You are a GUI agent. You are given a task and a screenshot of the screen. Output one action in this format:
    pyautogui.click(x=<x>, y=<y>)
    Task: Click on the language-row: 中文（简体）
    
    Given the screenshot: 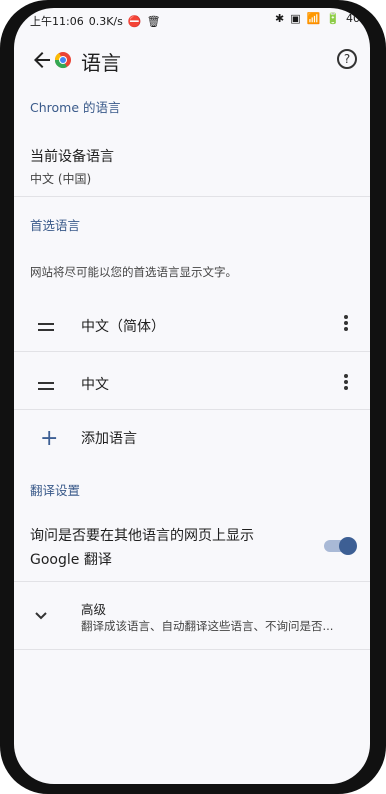 What is the action you would take?
    pyautogui.click(x=192, y=326)
    